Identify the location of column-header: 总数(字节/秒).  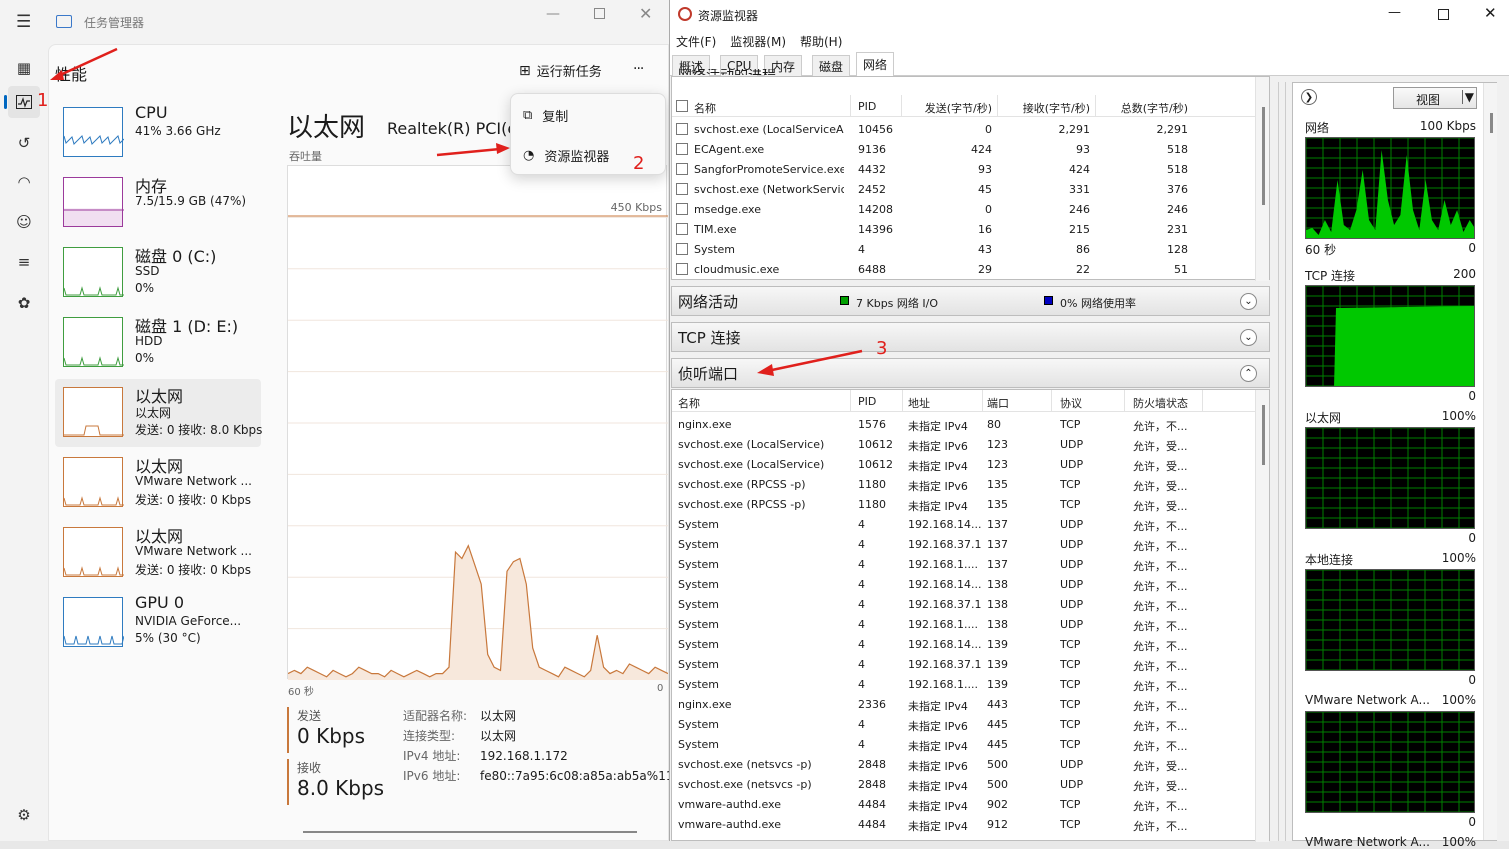
(1144, 108).